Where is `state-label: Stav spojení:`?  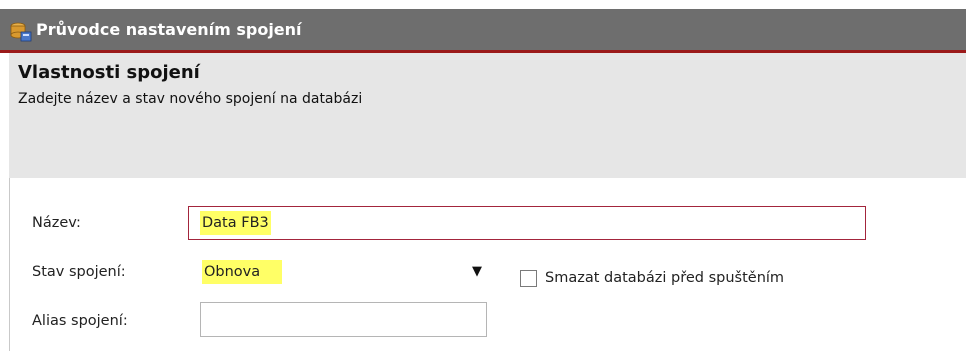
state-label: Stav spojení: is located at coordinates (79, 272).